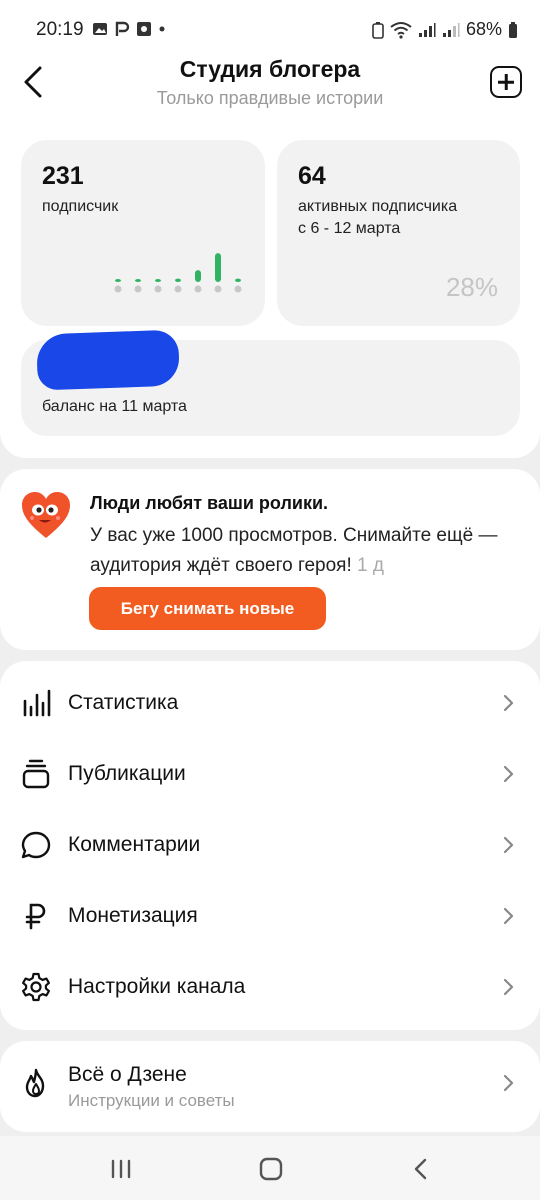 The height and width of the screenshot is (1200, 540). I want to click on subscribers-label: подписчик, so click(80, 206).